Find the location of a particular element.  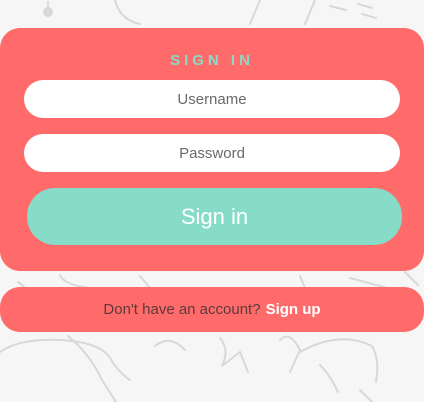

signup-card: Don't have an account? Sign up is located at coordinates (212, 309).